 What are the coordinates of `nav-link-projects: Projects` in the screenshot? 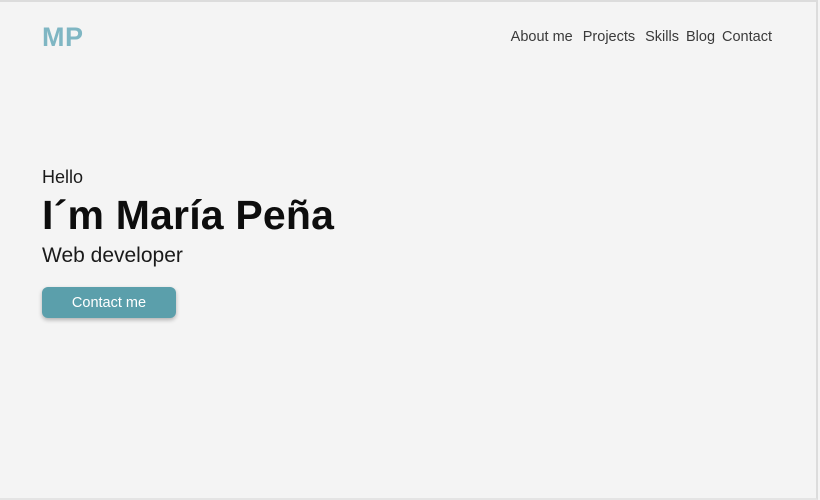 It's located at (609, 37).